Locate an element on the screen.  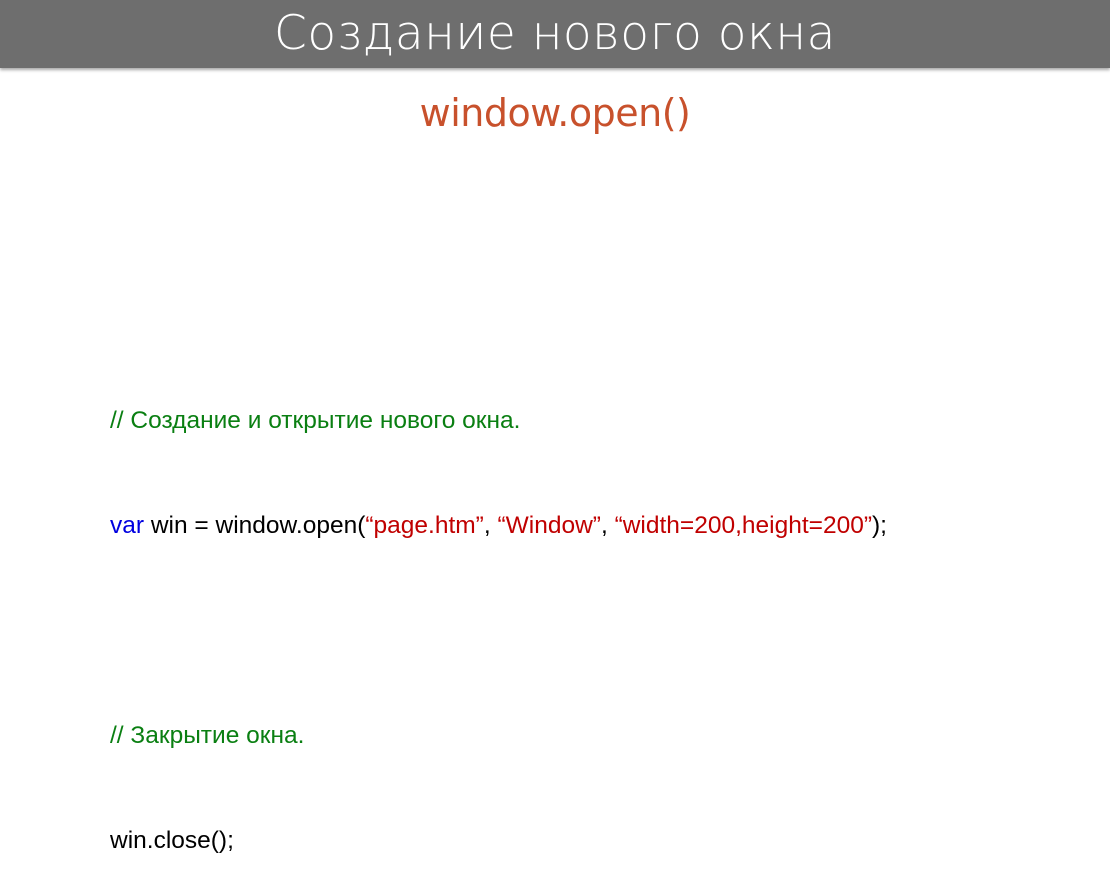
code-line-comment-open: // Создание и открытие нового окна. is located at coordinates (600, 420).